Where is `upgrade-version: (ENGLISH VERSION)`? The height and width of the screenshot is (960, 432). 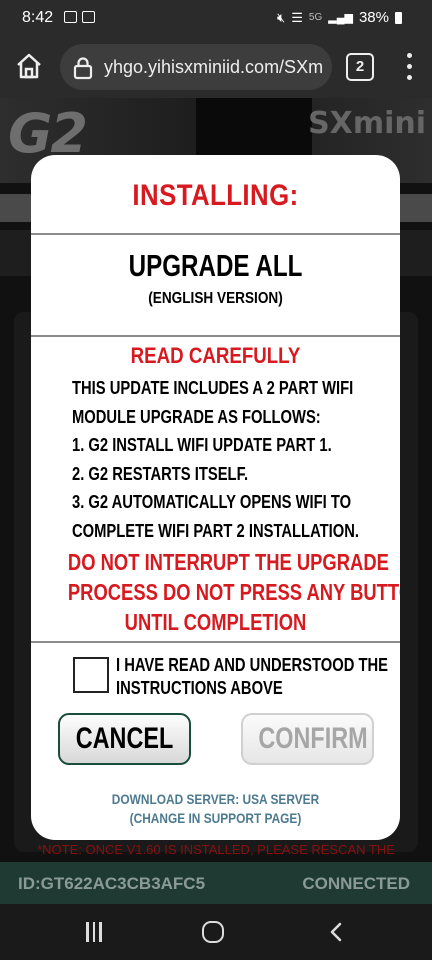 upgrade-version: (ENGLISH VERSION) is located at coordinates (215, 298).